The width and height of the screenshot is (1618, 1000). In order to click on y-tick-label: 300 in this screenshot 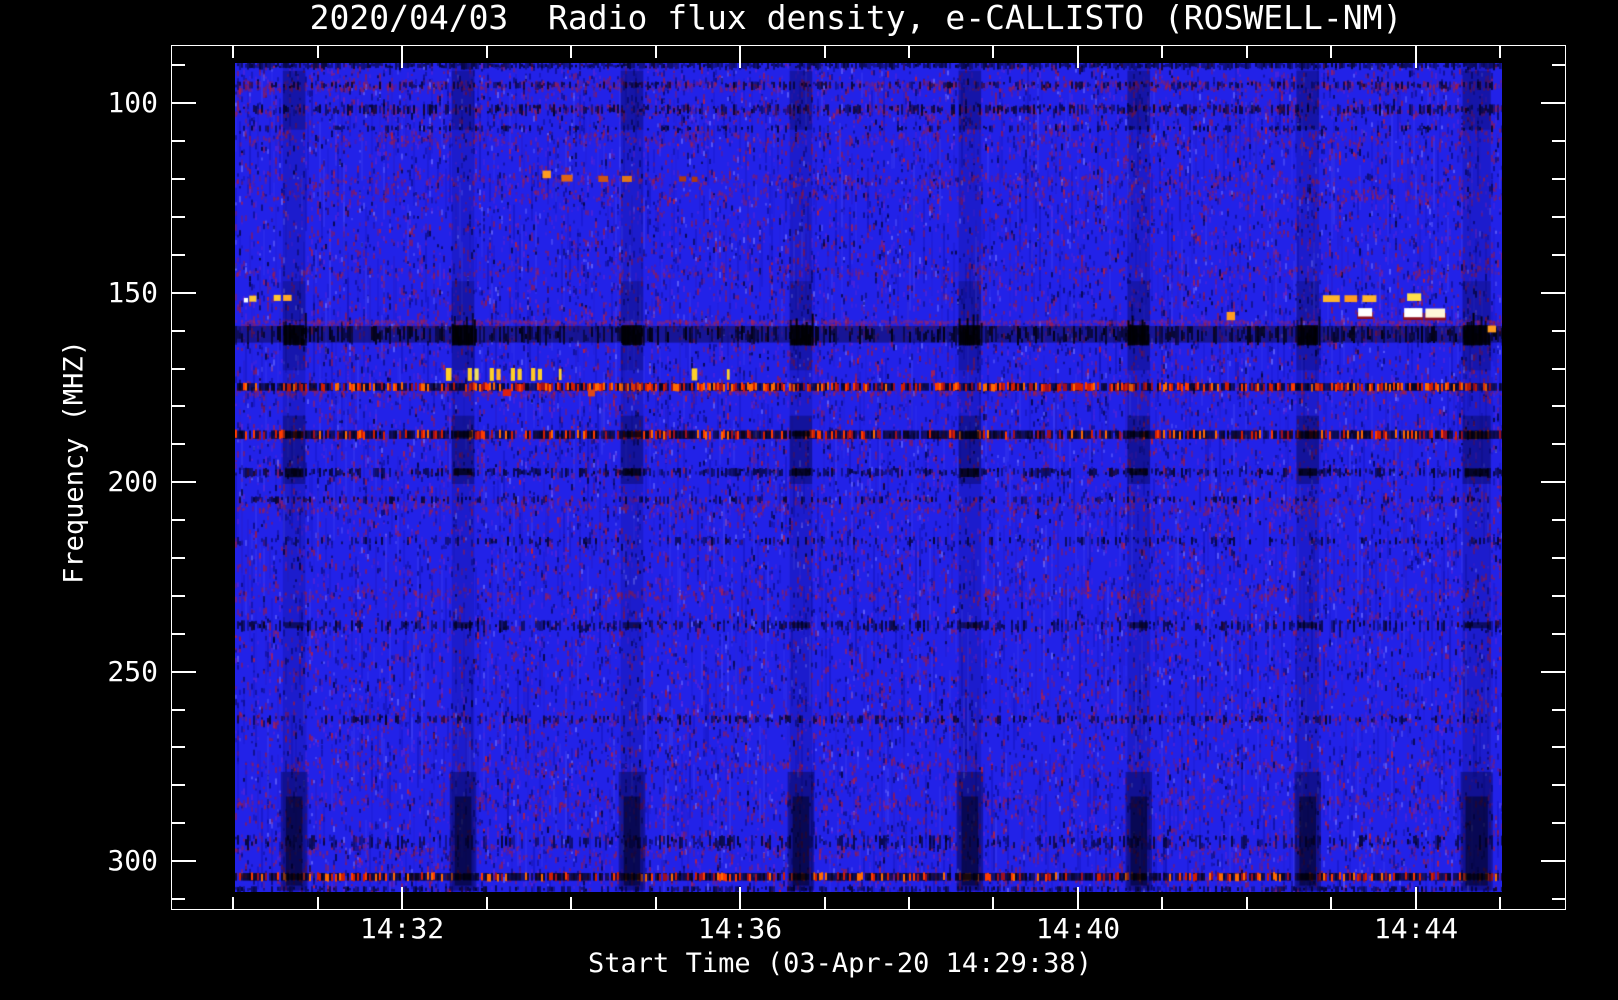, I will do `click(132, 860)`.